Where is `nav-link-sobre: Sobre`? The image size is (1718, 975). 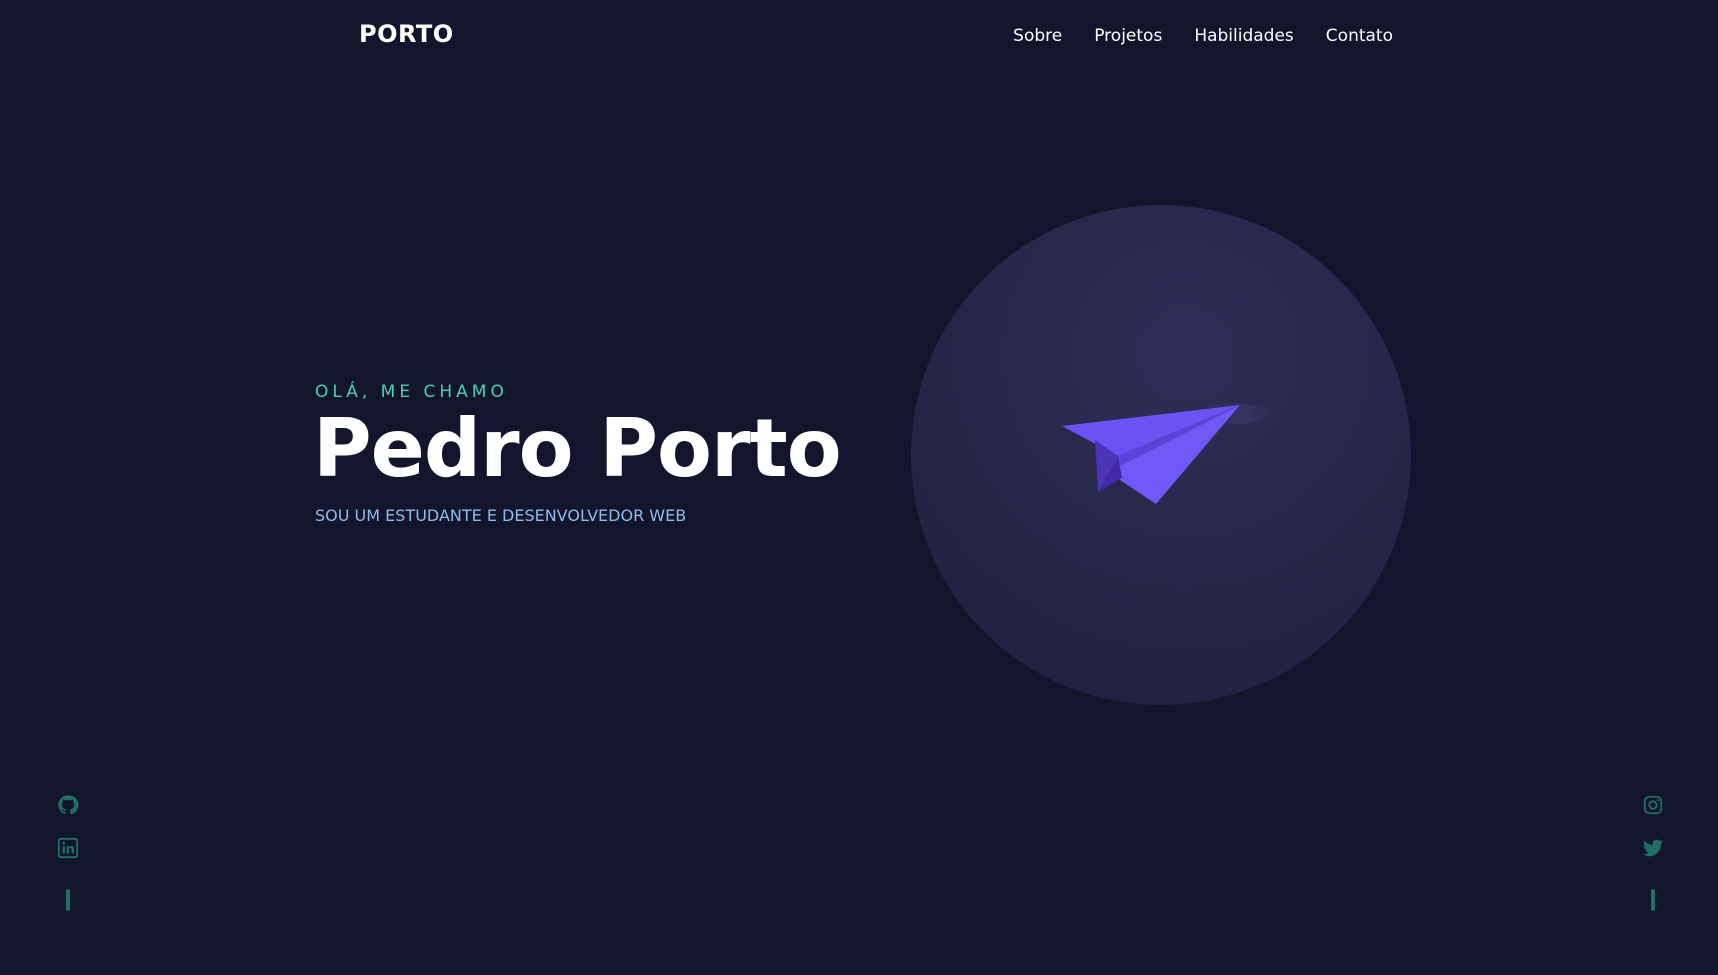 nav-link-sobre: Sobre is located at coordinates (1037, 36).